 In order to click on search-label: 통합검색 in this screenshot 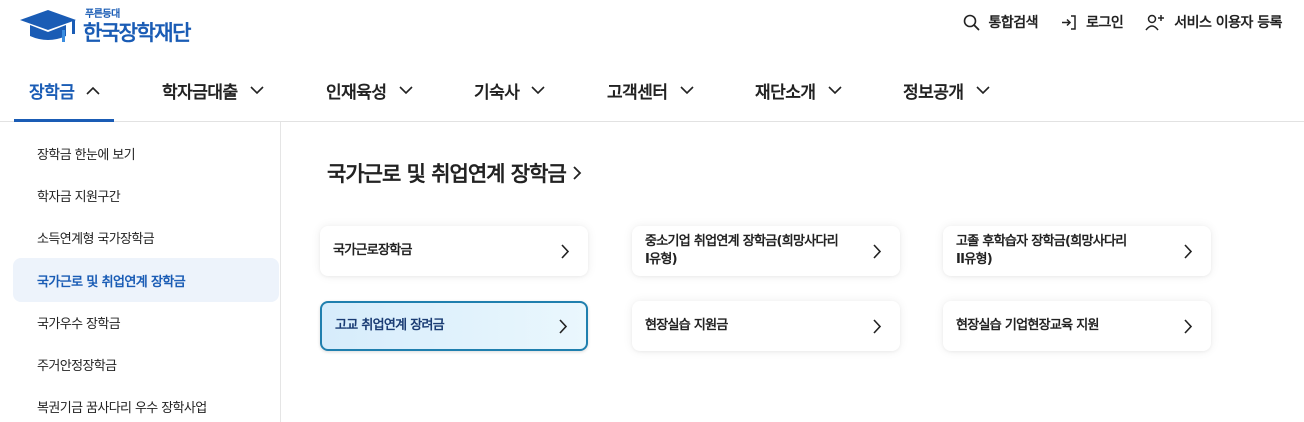, I will do `click(1013, 23)`.